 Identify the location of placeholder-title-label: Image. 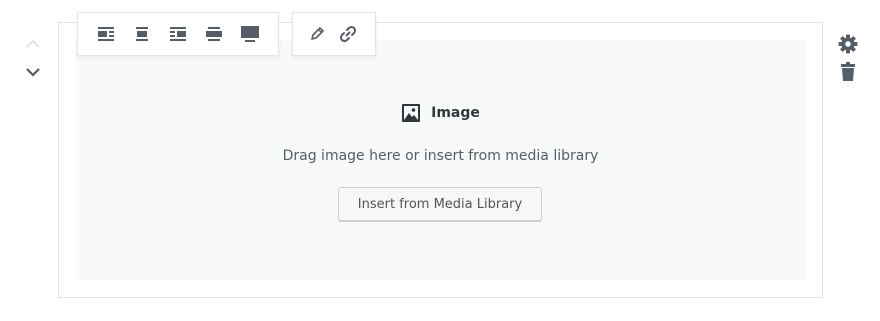
(455, 113).